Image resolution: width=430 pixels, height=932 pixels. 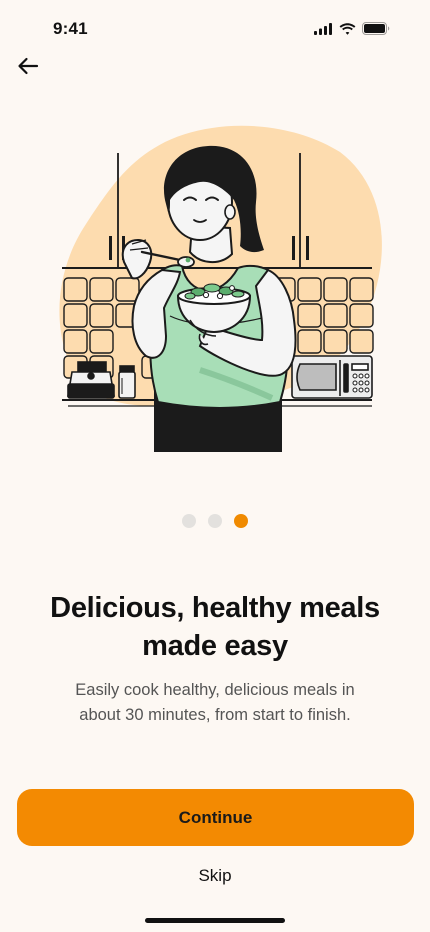 What do you see at coordinates (241, 521) in the screenshot?
I see `pagination-dot-active` at bounding box center [241, 521].